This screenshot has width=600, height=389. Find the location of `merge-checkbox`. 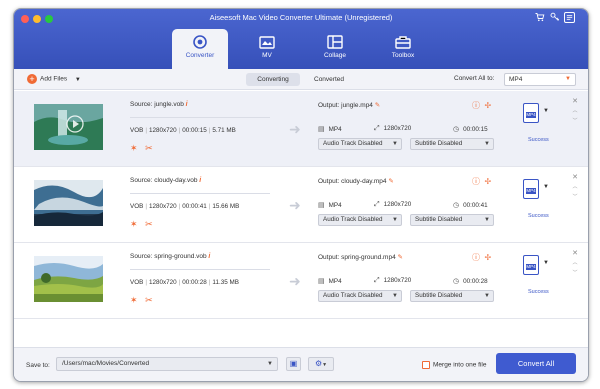

merge-checkbox is located at coordinates (426, 365).